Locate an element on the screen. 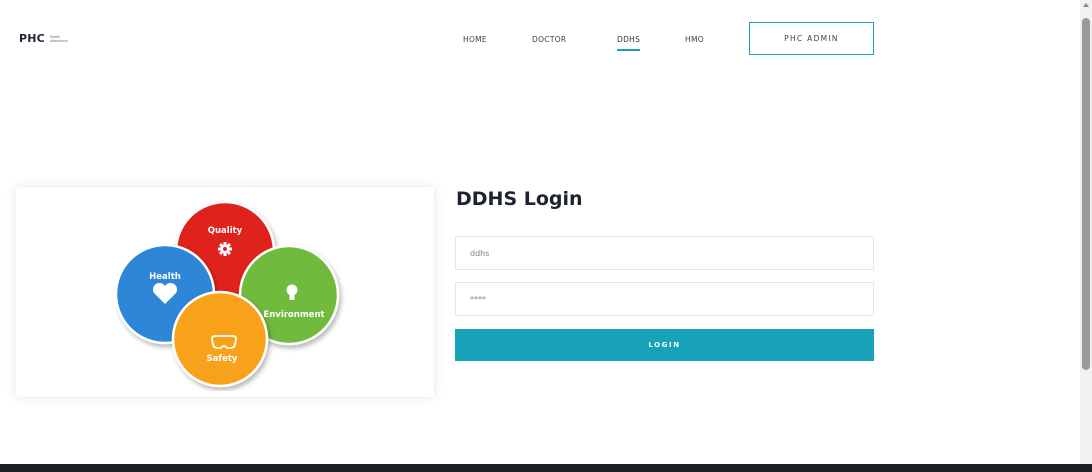 The image size is (1092, 472). password-input is located at coordinates (664, 299).